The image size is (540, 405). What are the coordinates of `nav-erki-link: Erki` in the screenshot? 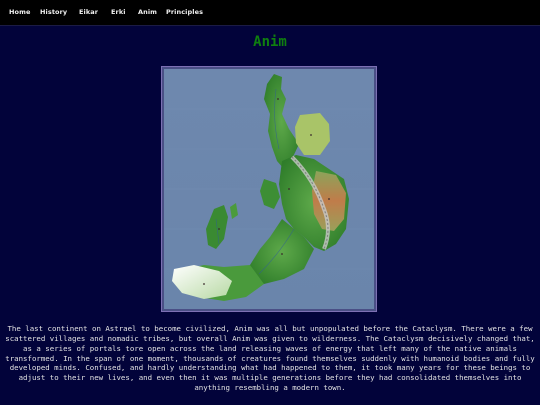 It's located at (118, 12).